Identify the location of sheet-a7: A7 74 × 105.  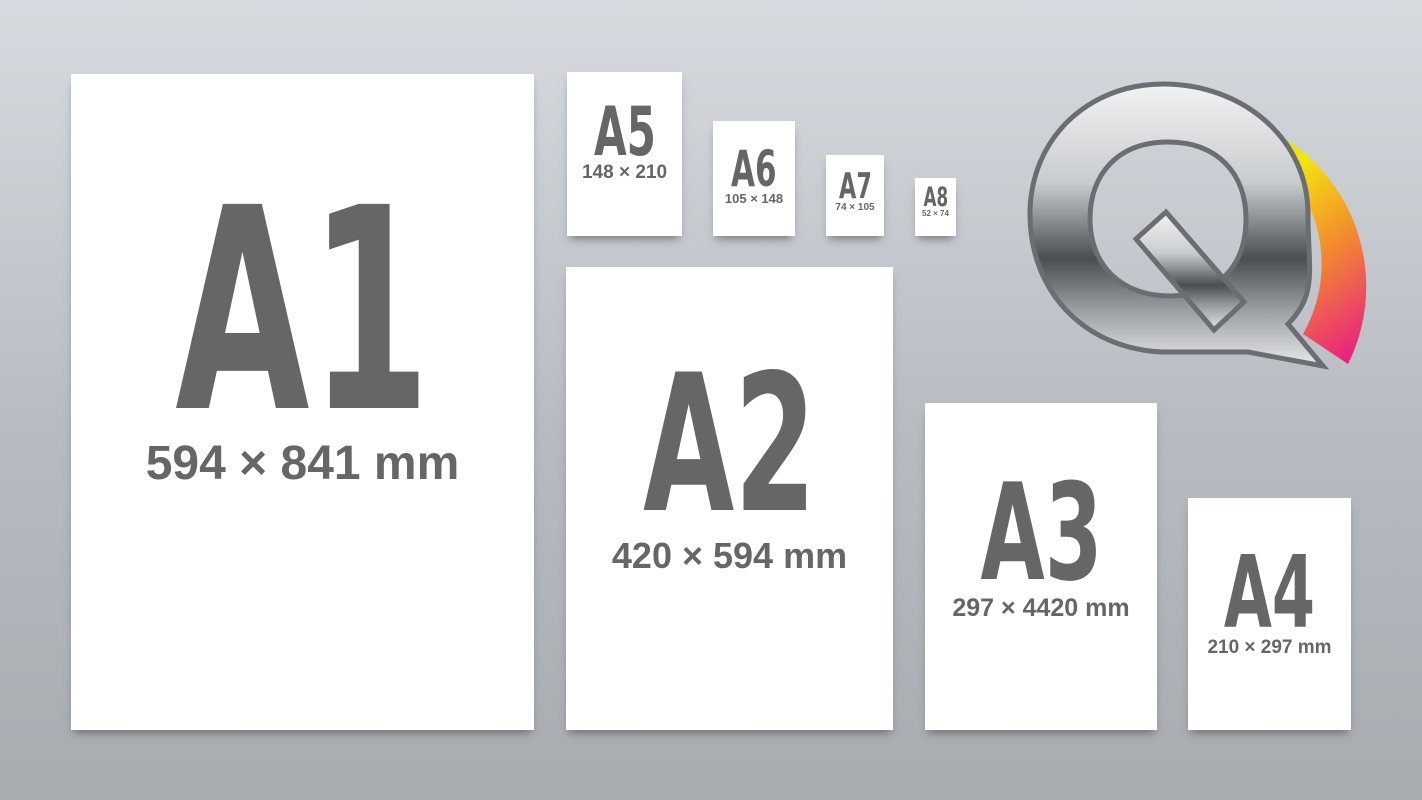
(855, 195).